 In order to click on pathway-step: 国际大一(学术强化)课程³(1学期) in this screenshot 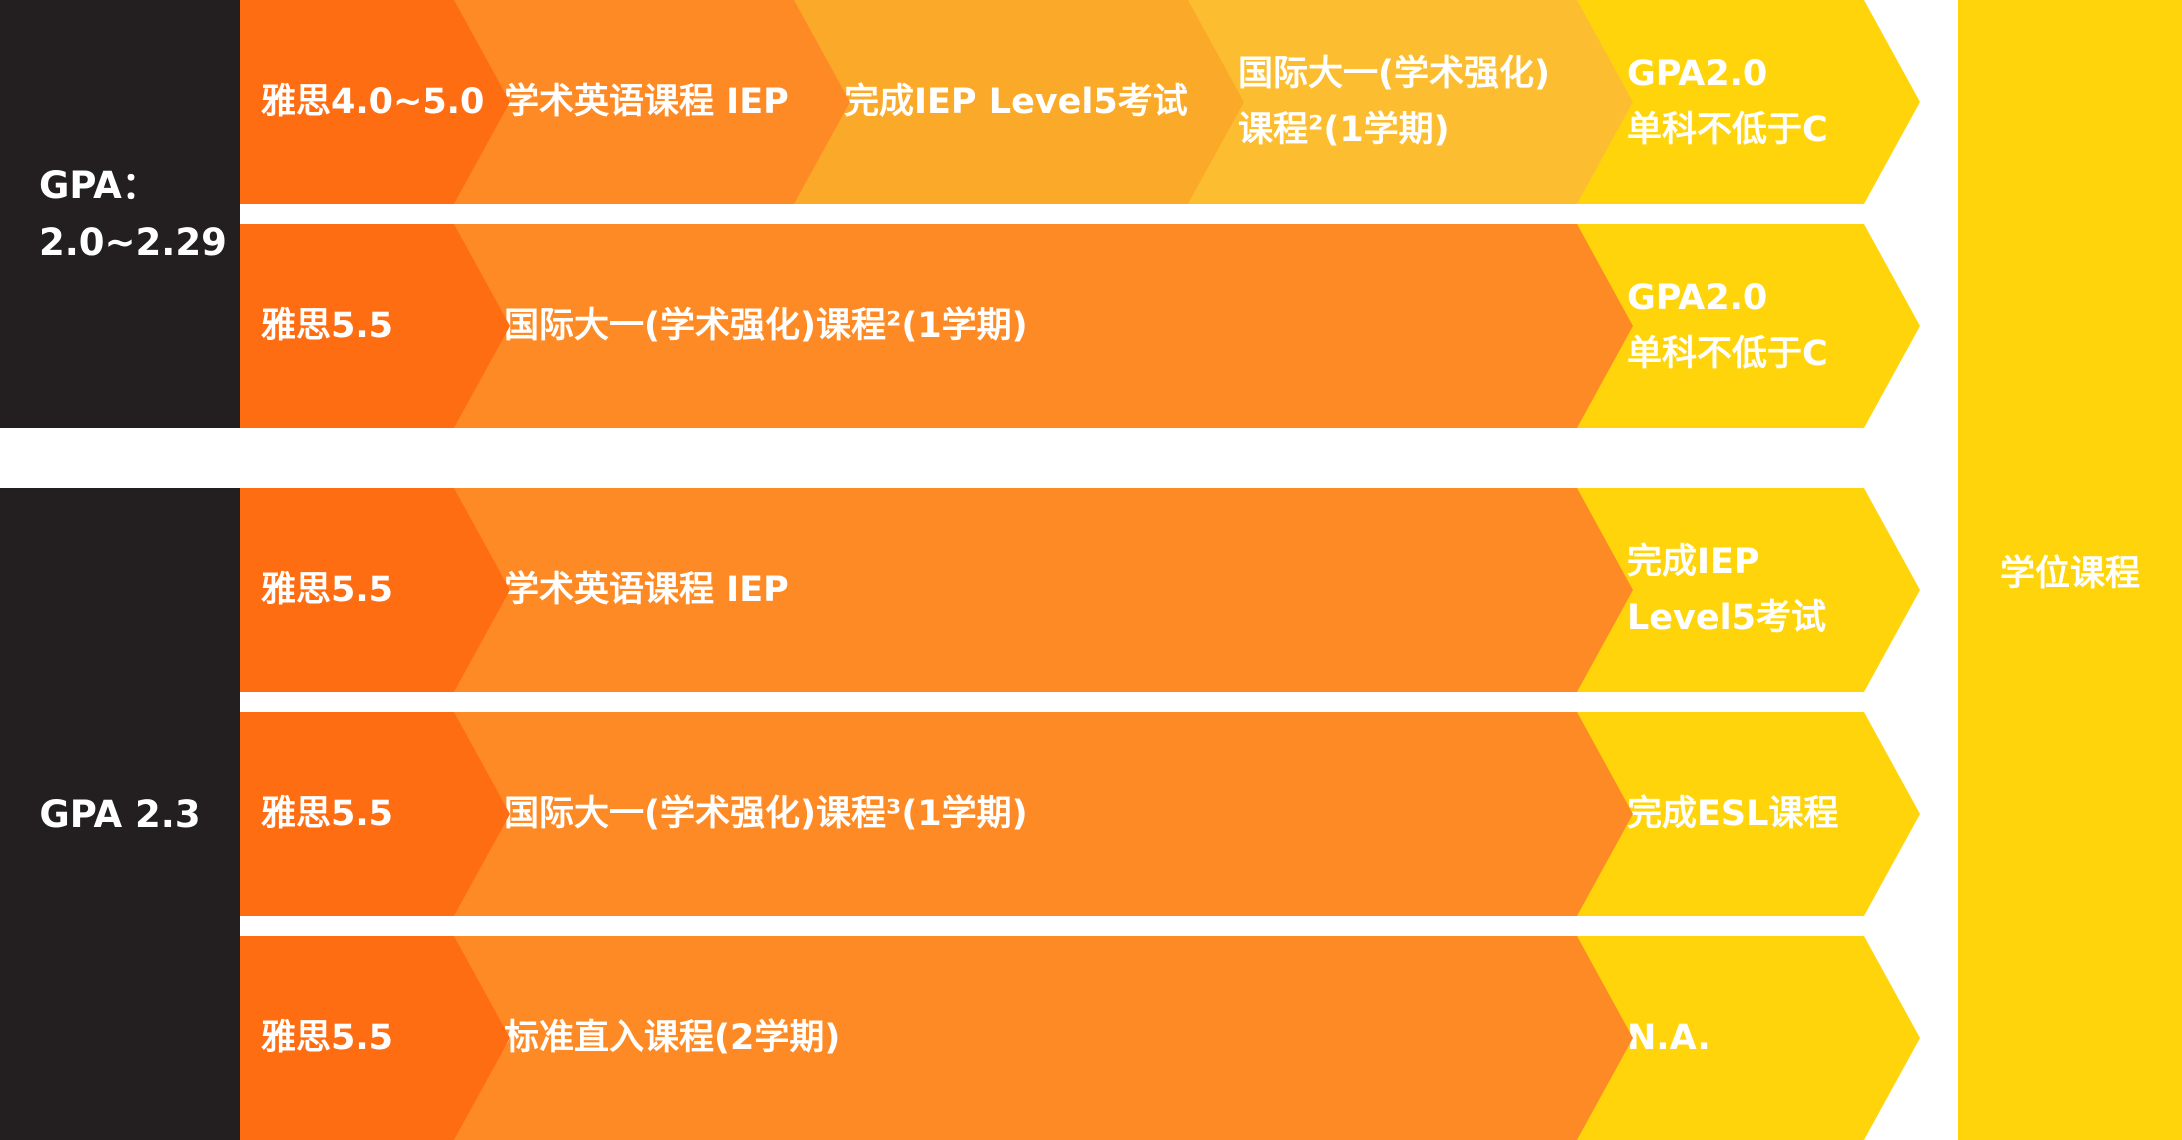, I will do `click(1043, 814)`.